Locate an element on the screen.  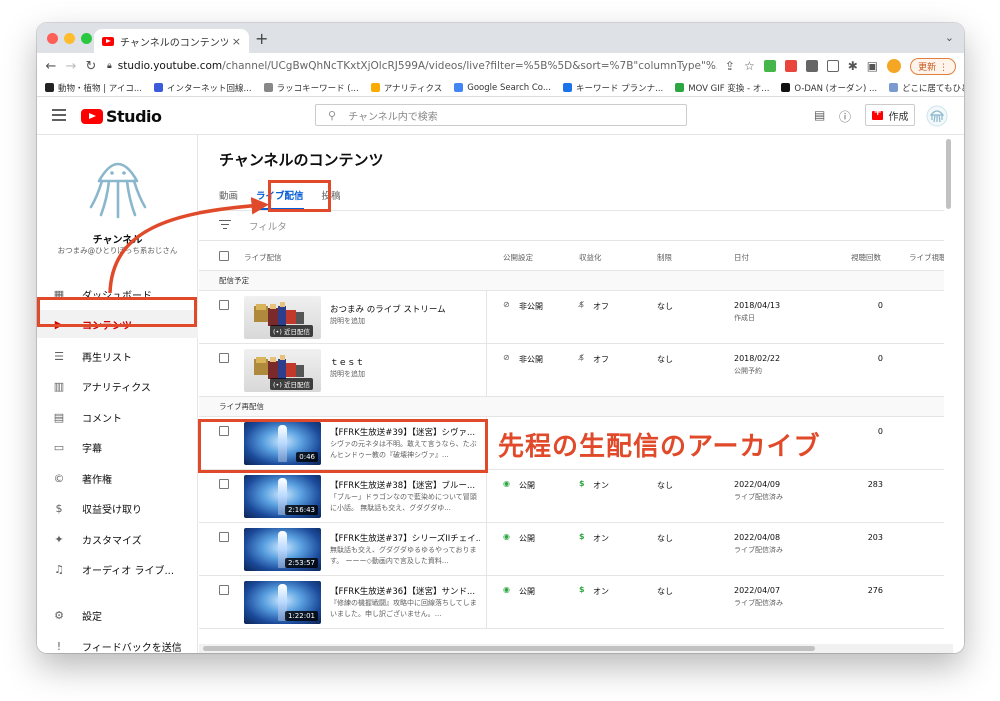
column-header-date: 日付 is located at coordinates (741, 257).